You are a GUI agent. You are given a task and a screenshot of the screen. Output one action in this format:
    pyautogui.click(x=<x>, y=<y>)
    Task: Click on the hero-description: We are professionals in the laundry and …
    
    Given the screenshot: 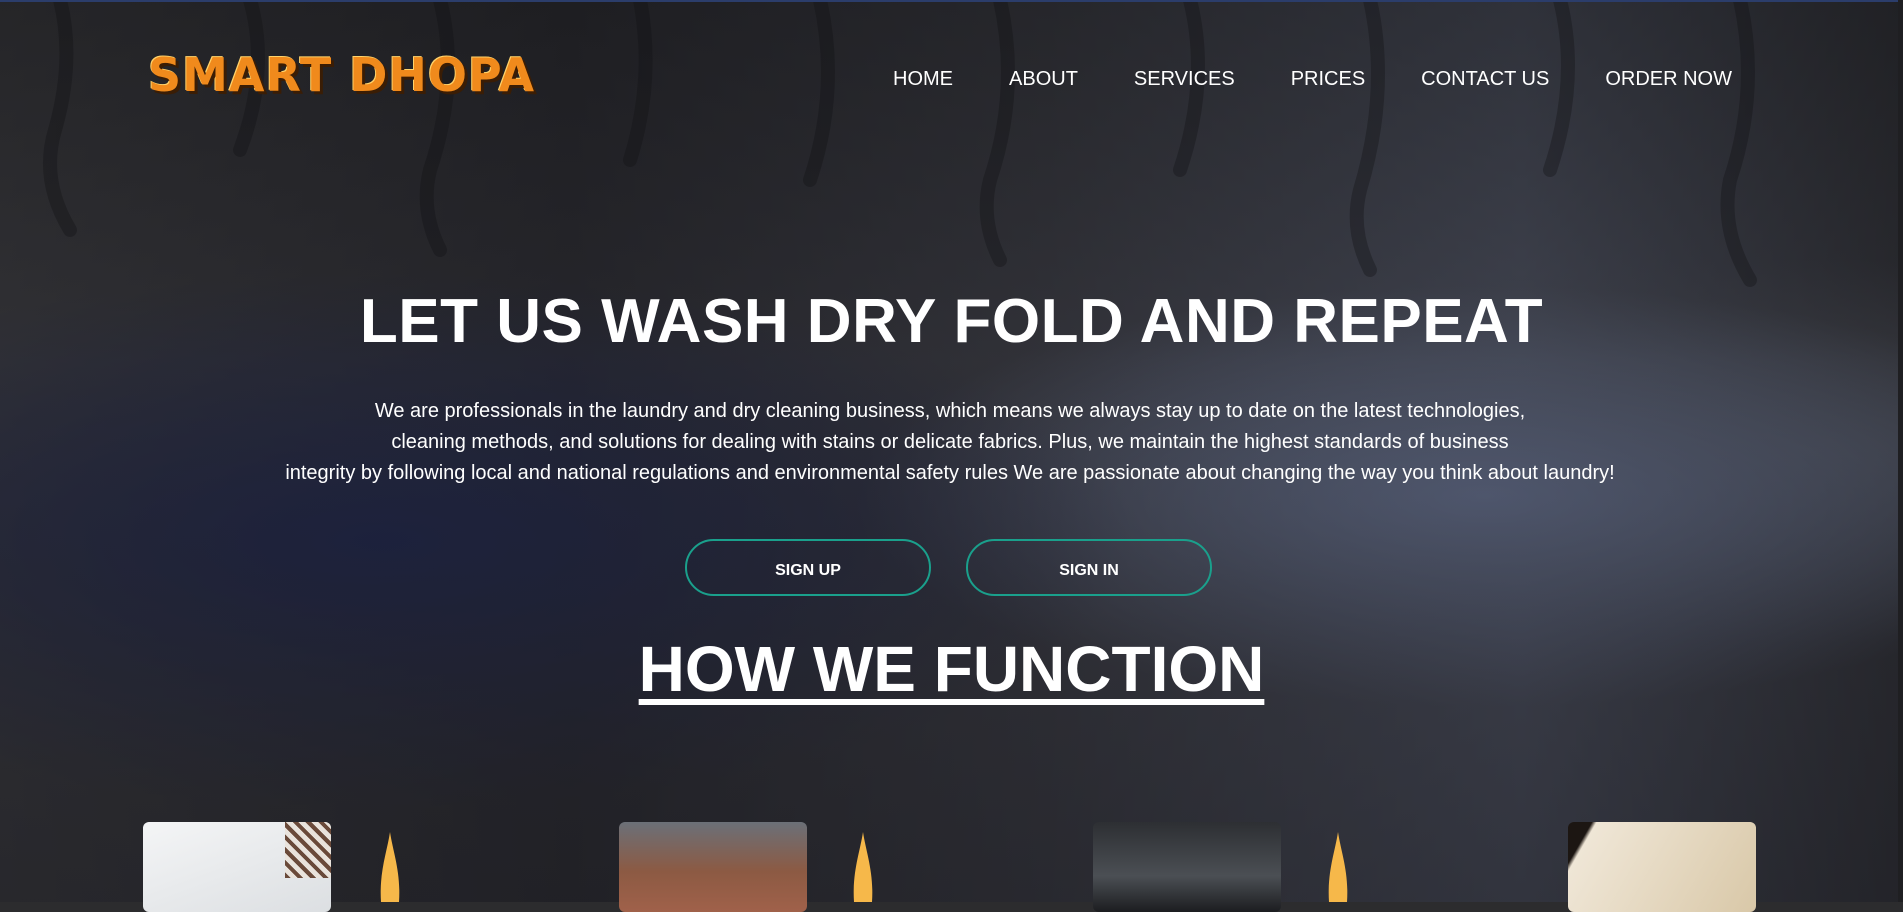 What is the action you would take?
    pyautogui.click(x=950, y=442)
    